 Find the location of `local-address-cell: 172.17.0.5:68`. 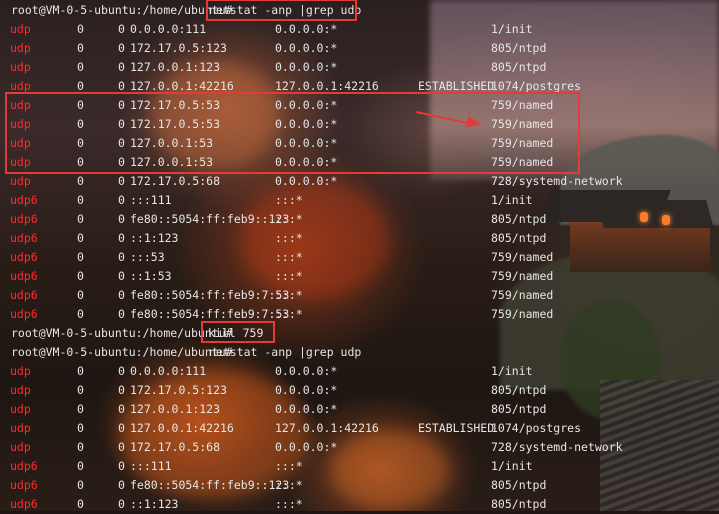

local-address-cell: 172.17.0.5:68 is located at coordinates (175, 447).